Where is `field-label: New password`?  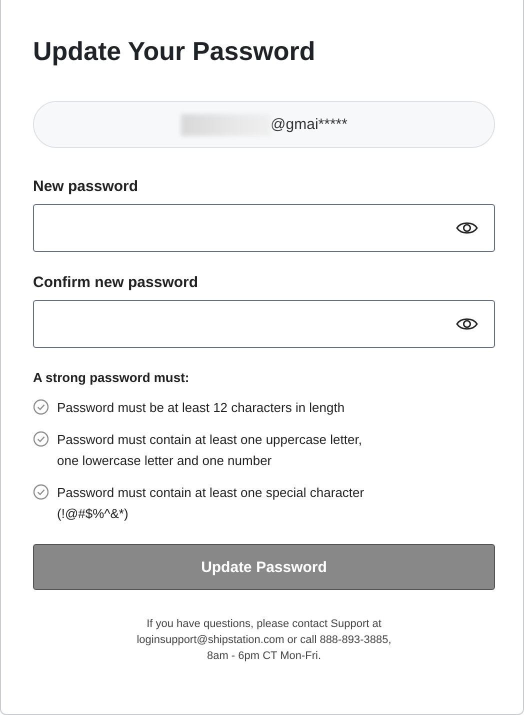 field-label: New password is located at coordinates (86, 186).